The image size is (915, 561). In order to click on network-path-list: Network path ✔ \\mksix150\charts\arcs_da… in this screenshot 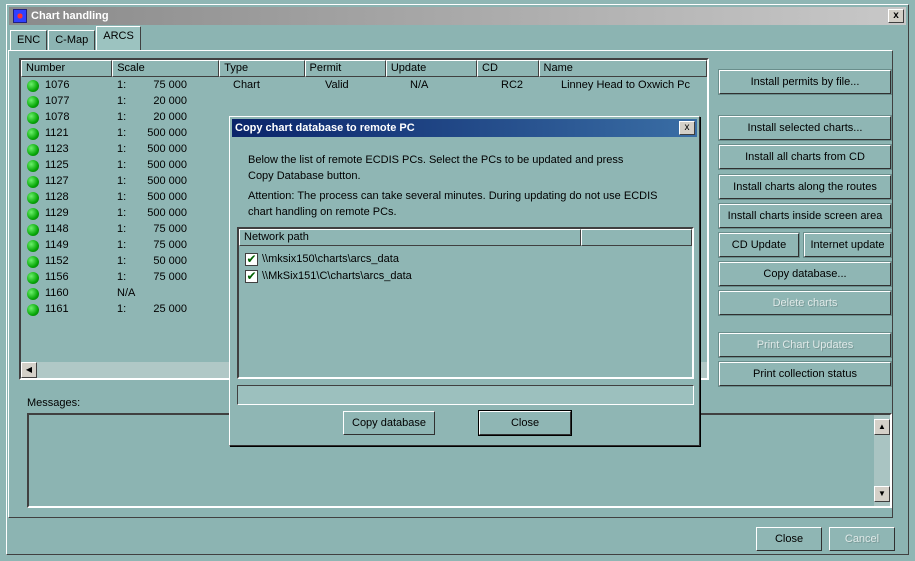, I will do `click(465, 303)`.